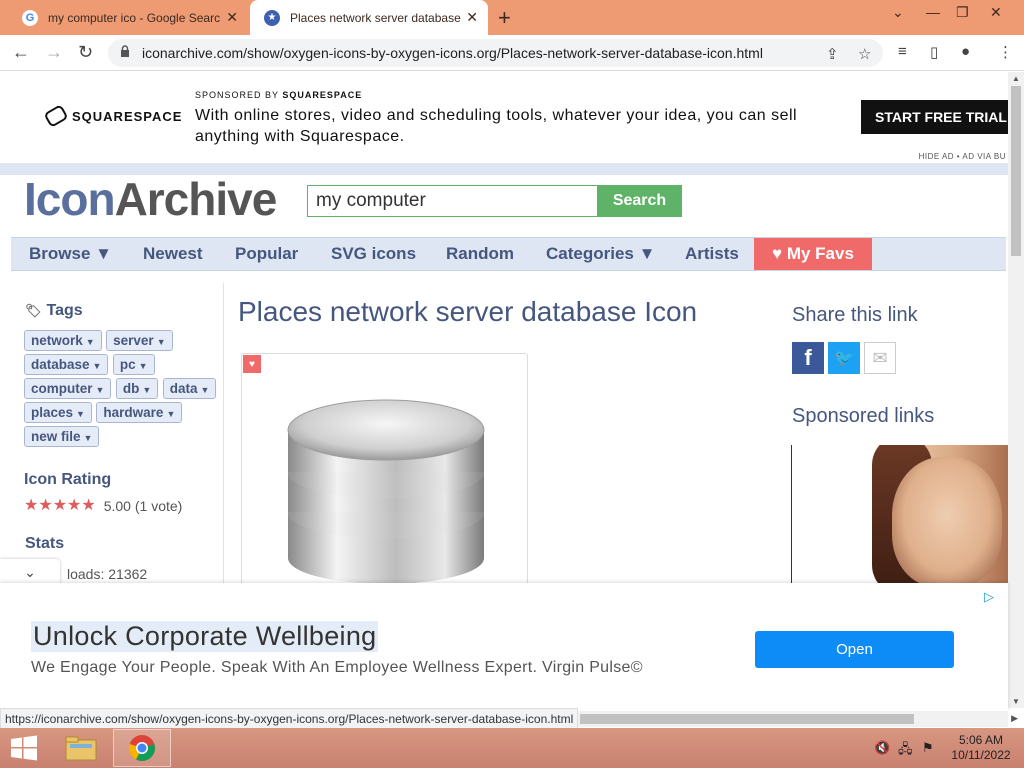 The image size is (1024, 768). What do you see at coordinates (62, 388) in the screenshot?
I see `tag-label: computer` at bounding box center [62, 388].